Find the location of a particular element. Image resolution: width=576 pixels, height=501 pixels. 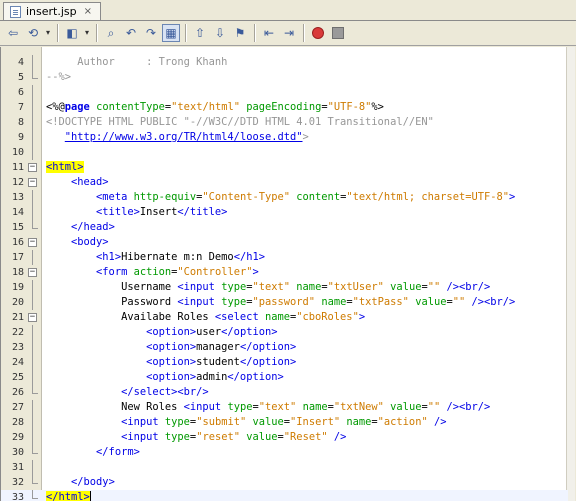

token-val: "text/html" is located at coordinates (205, 107).